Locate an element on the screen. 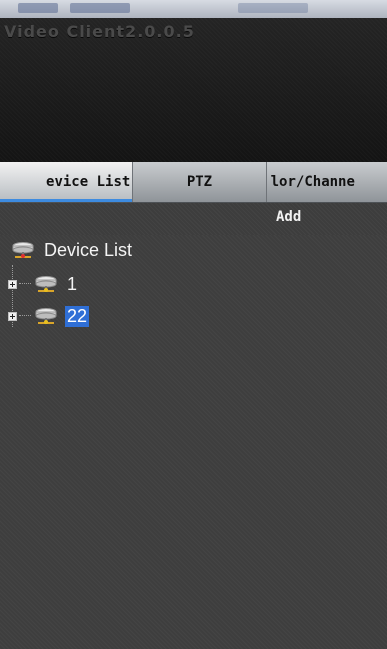 This screenshot has height=649, width=387. tab-device-list: evice List is located at coordinates (67, 182).